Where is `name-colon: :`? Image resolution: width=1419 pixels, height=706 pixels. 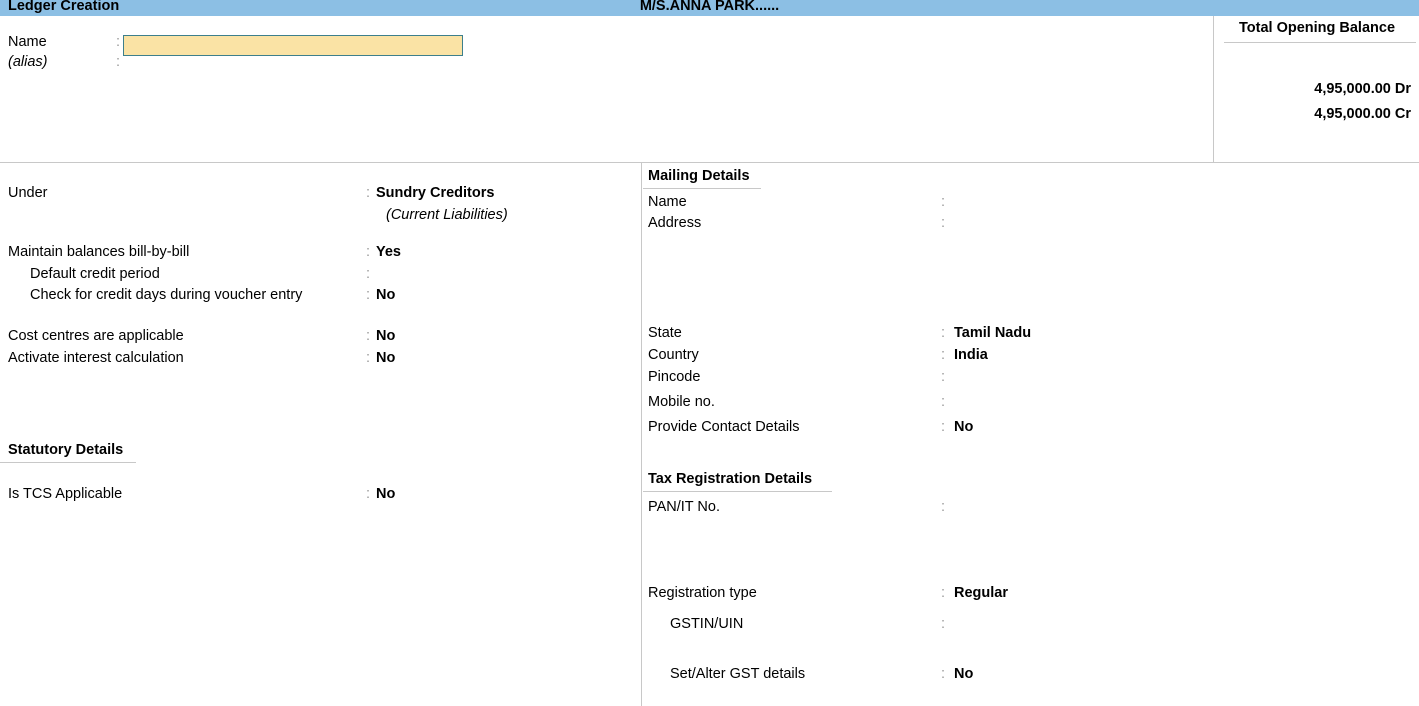
name-colon: : is located at coordinates (118, 42).